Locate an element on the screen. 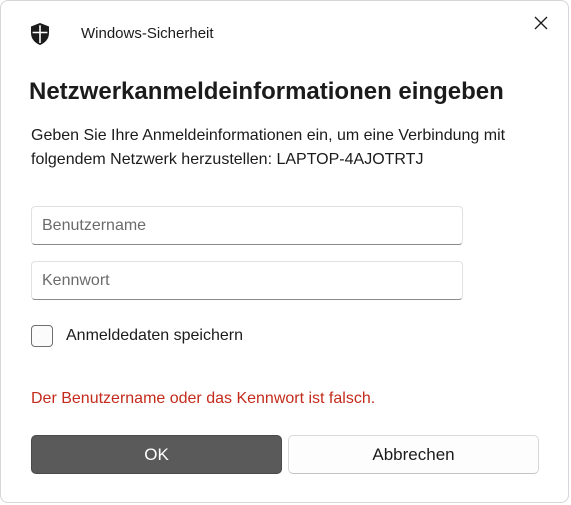 This screenshot has width=571, height=505. dialog-heading: Netzwerkanmeldeinformationen eingeben is located at coordinates (266, 91).